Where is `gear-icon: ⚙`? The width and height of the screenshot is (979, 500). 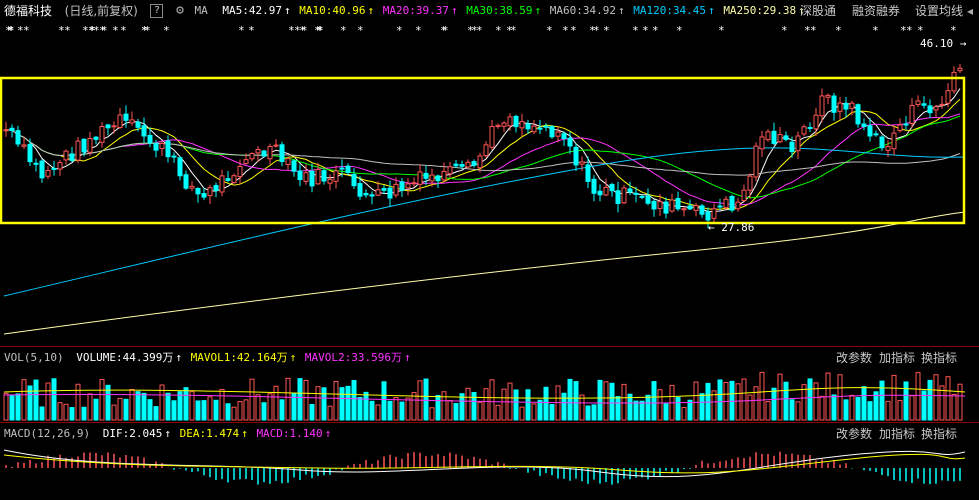 gear-icon: ⚙ is located at coordinates (180, 11).